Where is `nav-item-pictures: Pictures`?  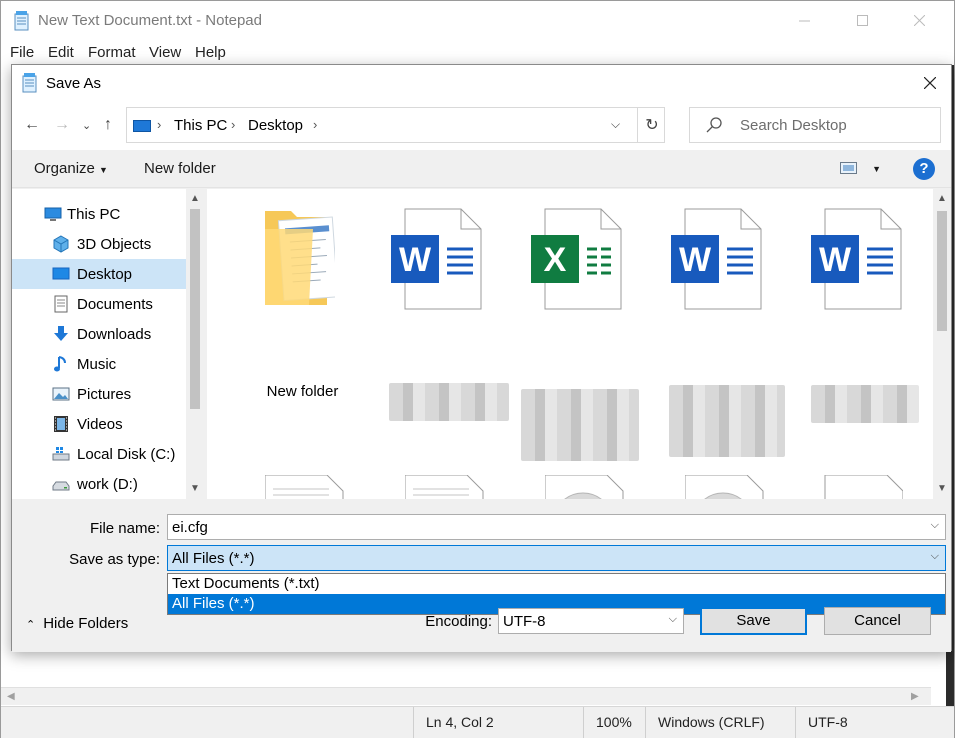
nav-item-pictures: Pictures is located at coordinates (99, 394).